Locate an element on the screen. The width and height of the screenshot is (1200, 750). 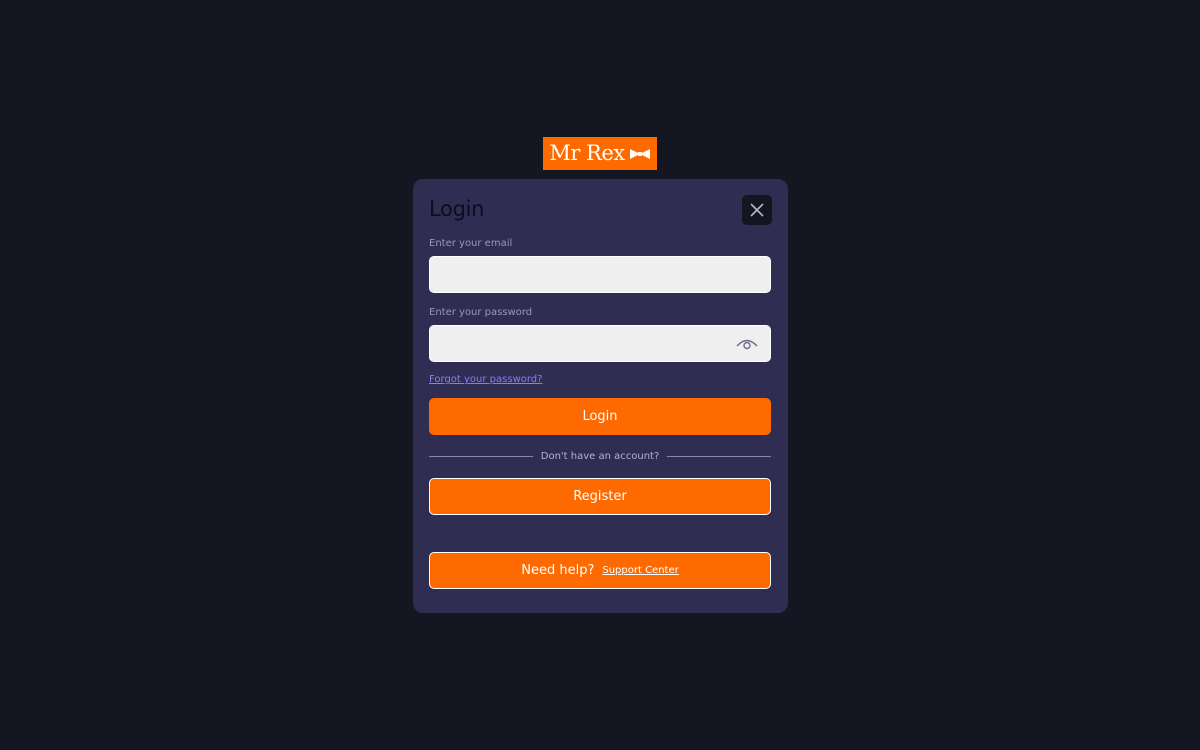
divider-text: Don't have an account? is located at coordinates (600, 456).